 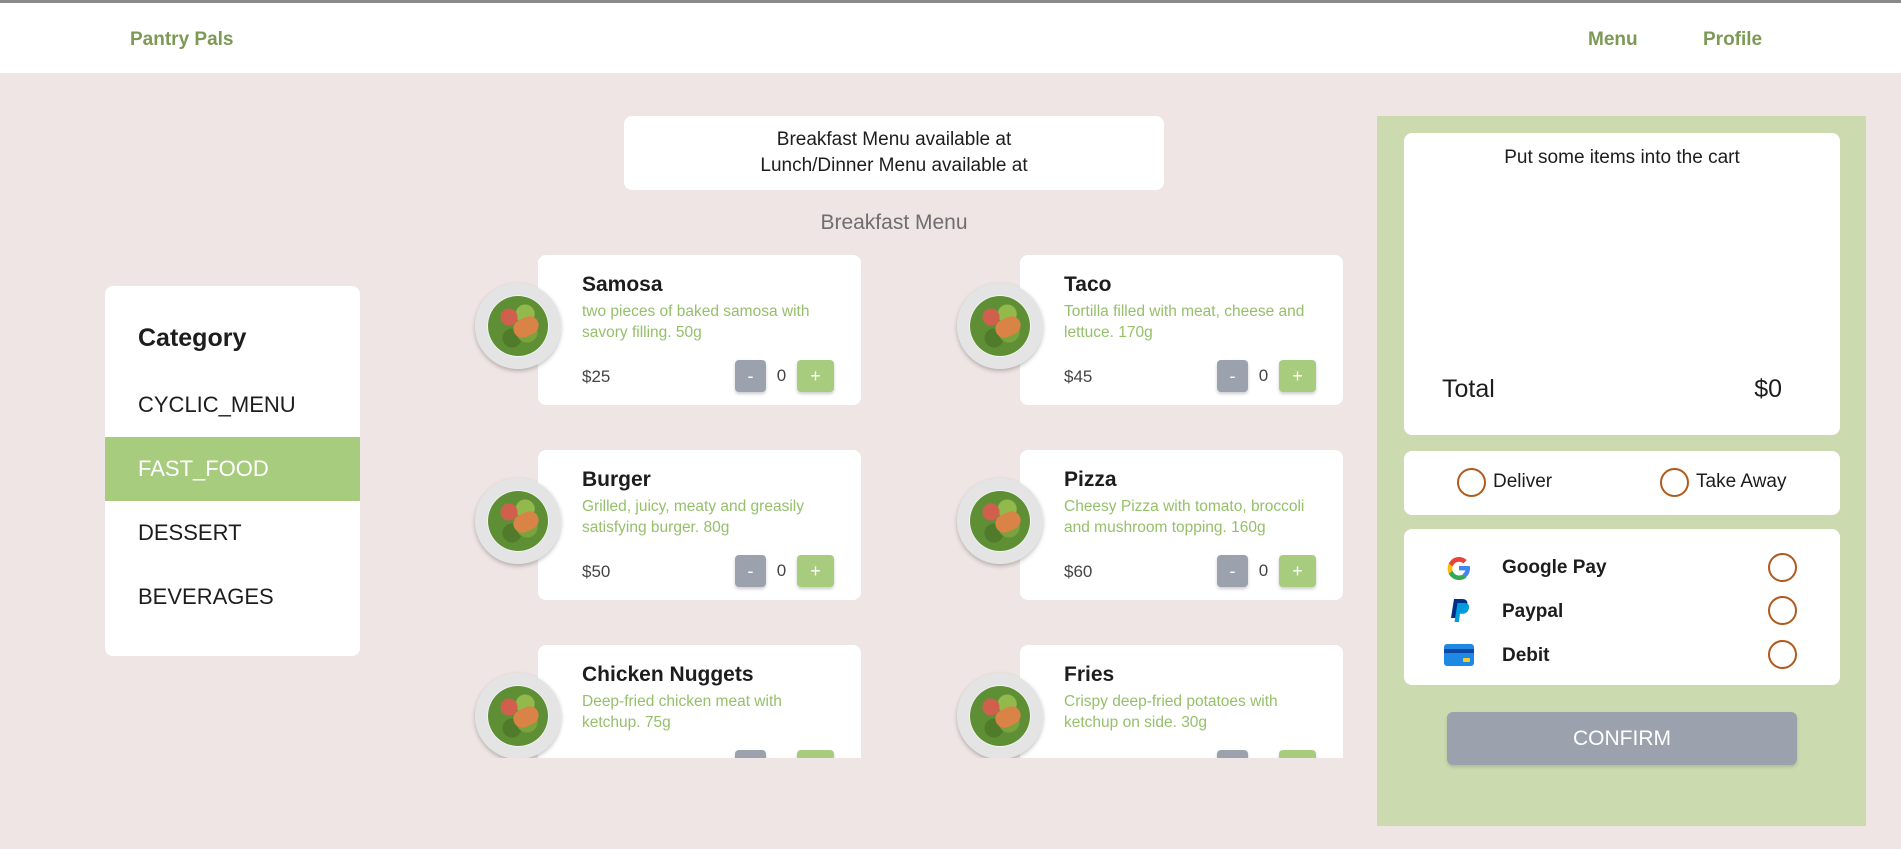 What do you see at coordinates (894, 139) in the screenshot?
I see `breakfast-availability-text: Breakfast Menu available at` at bounding box center [894, 139].